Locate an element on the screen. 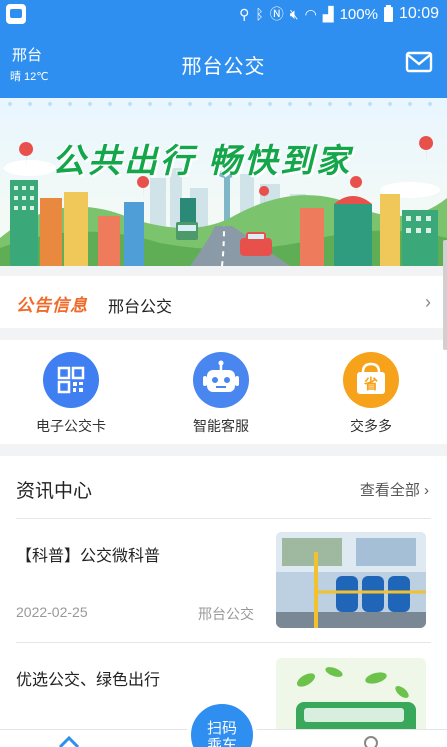  battery-percent: 100% is located at coordinates (358, 14).